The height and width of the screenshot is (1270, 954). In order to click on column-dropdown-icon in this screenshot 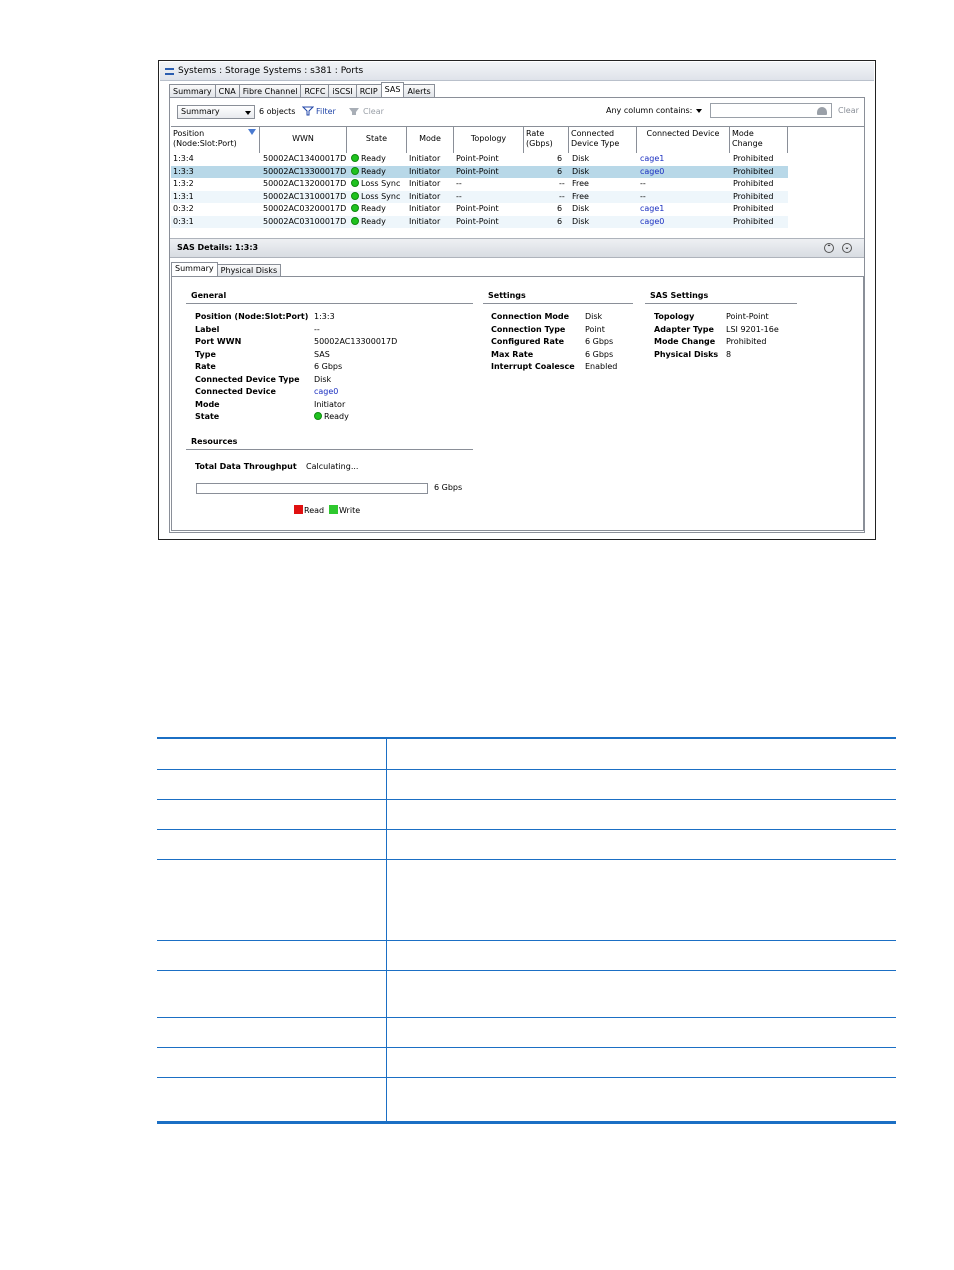, I will do `click(699, 111)`.